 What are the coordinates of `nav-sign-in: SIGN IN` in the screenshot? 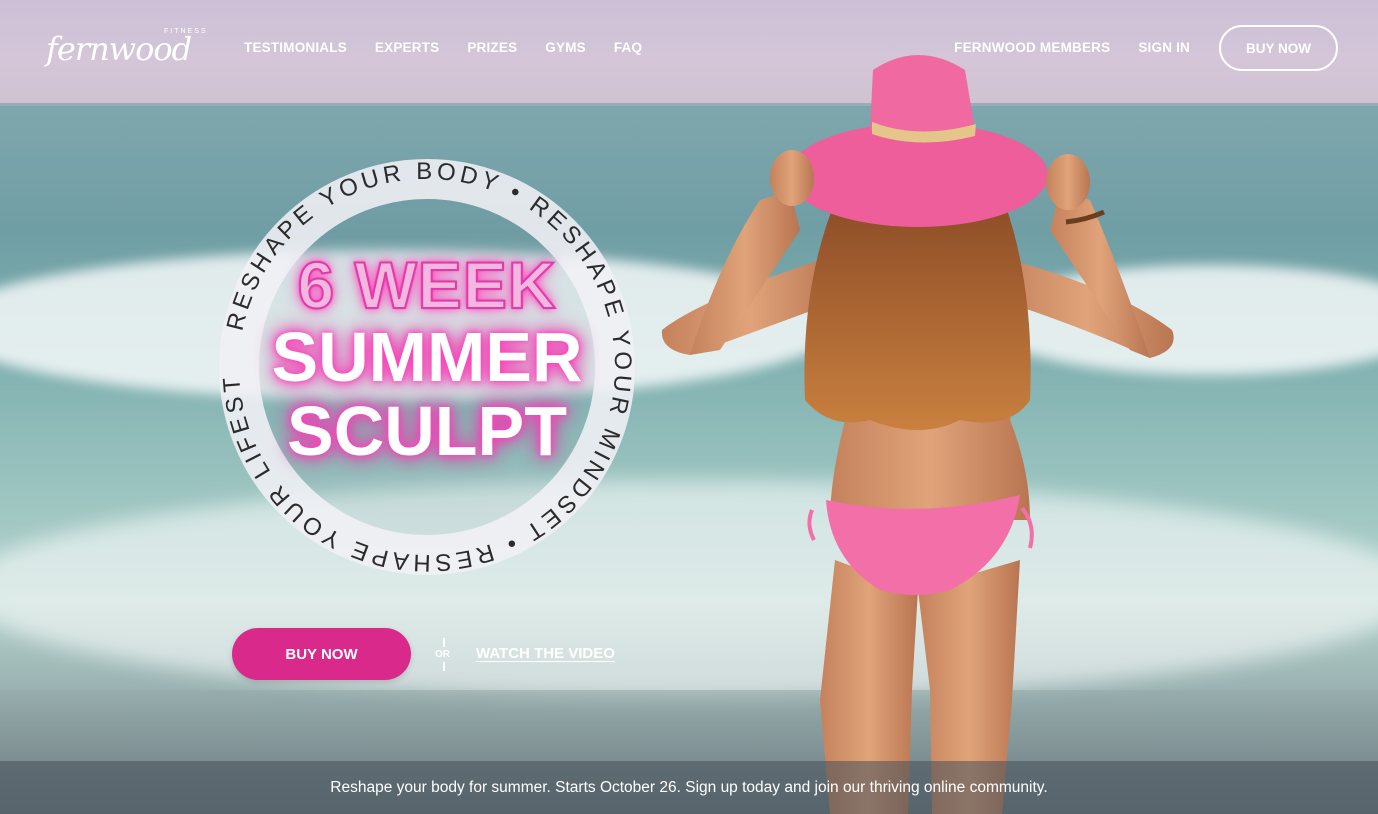 It's located at (1164, 47).